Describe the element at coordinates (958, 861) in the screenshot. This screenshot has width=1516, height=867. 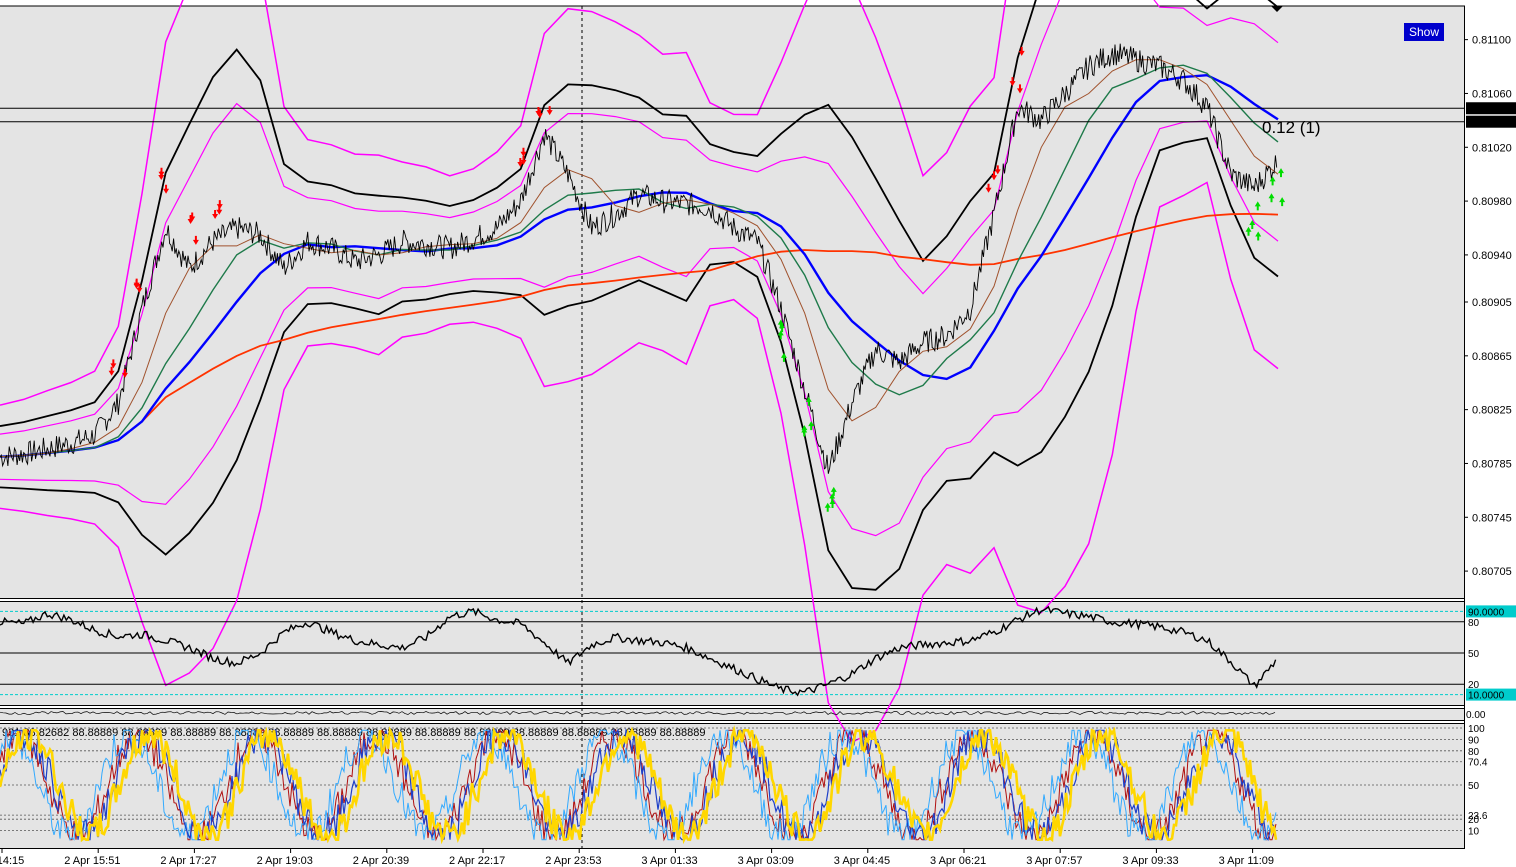
I see `time-tick-label: 3 Apr 06:21` at that location.